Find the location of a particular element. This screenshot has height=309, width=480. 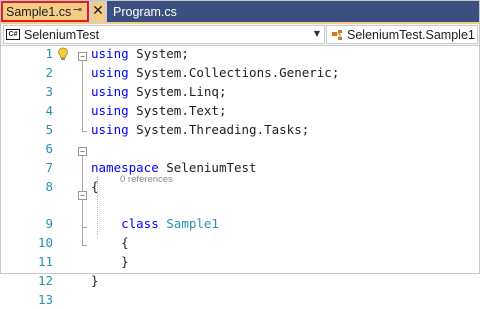

code-line: 7 namespace SeleniumTest is located at coordinates (240, 167).